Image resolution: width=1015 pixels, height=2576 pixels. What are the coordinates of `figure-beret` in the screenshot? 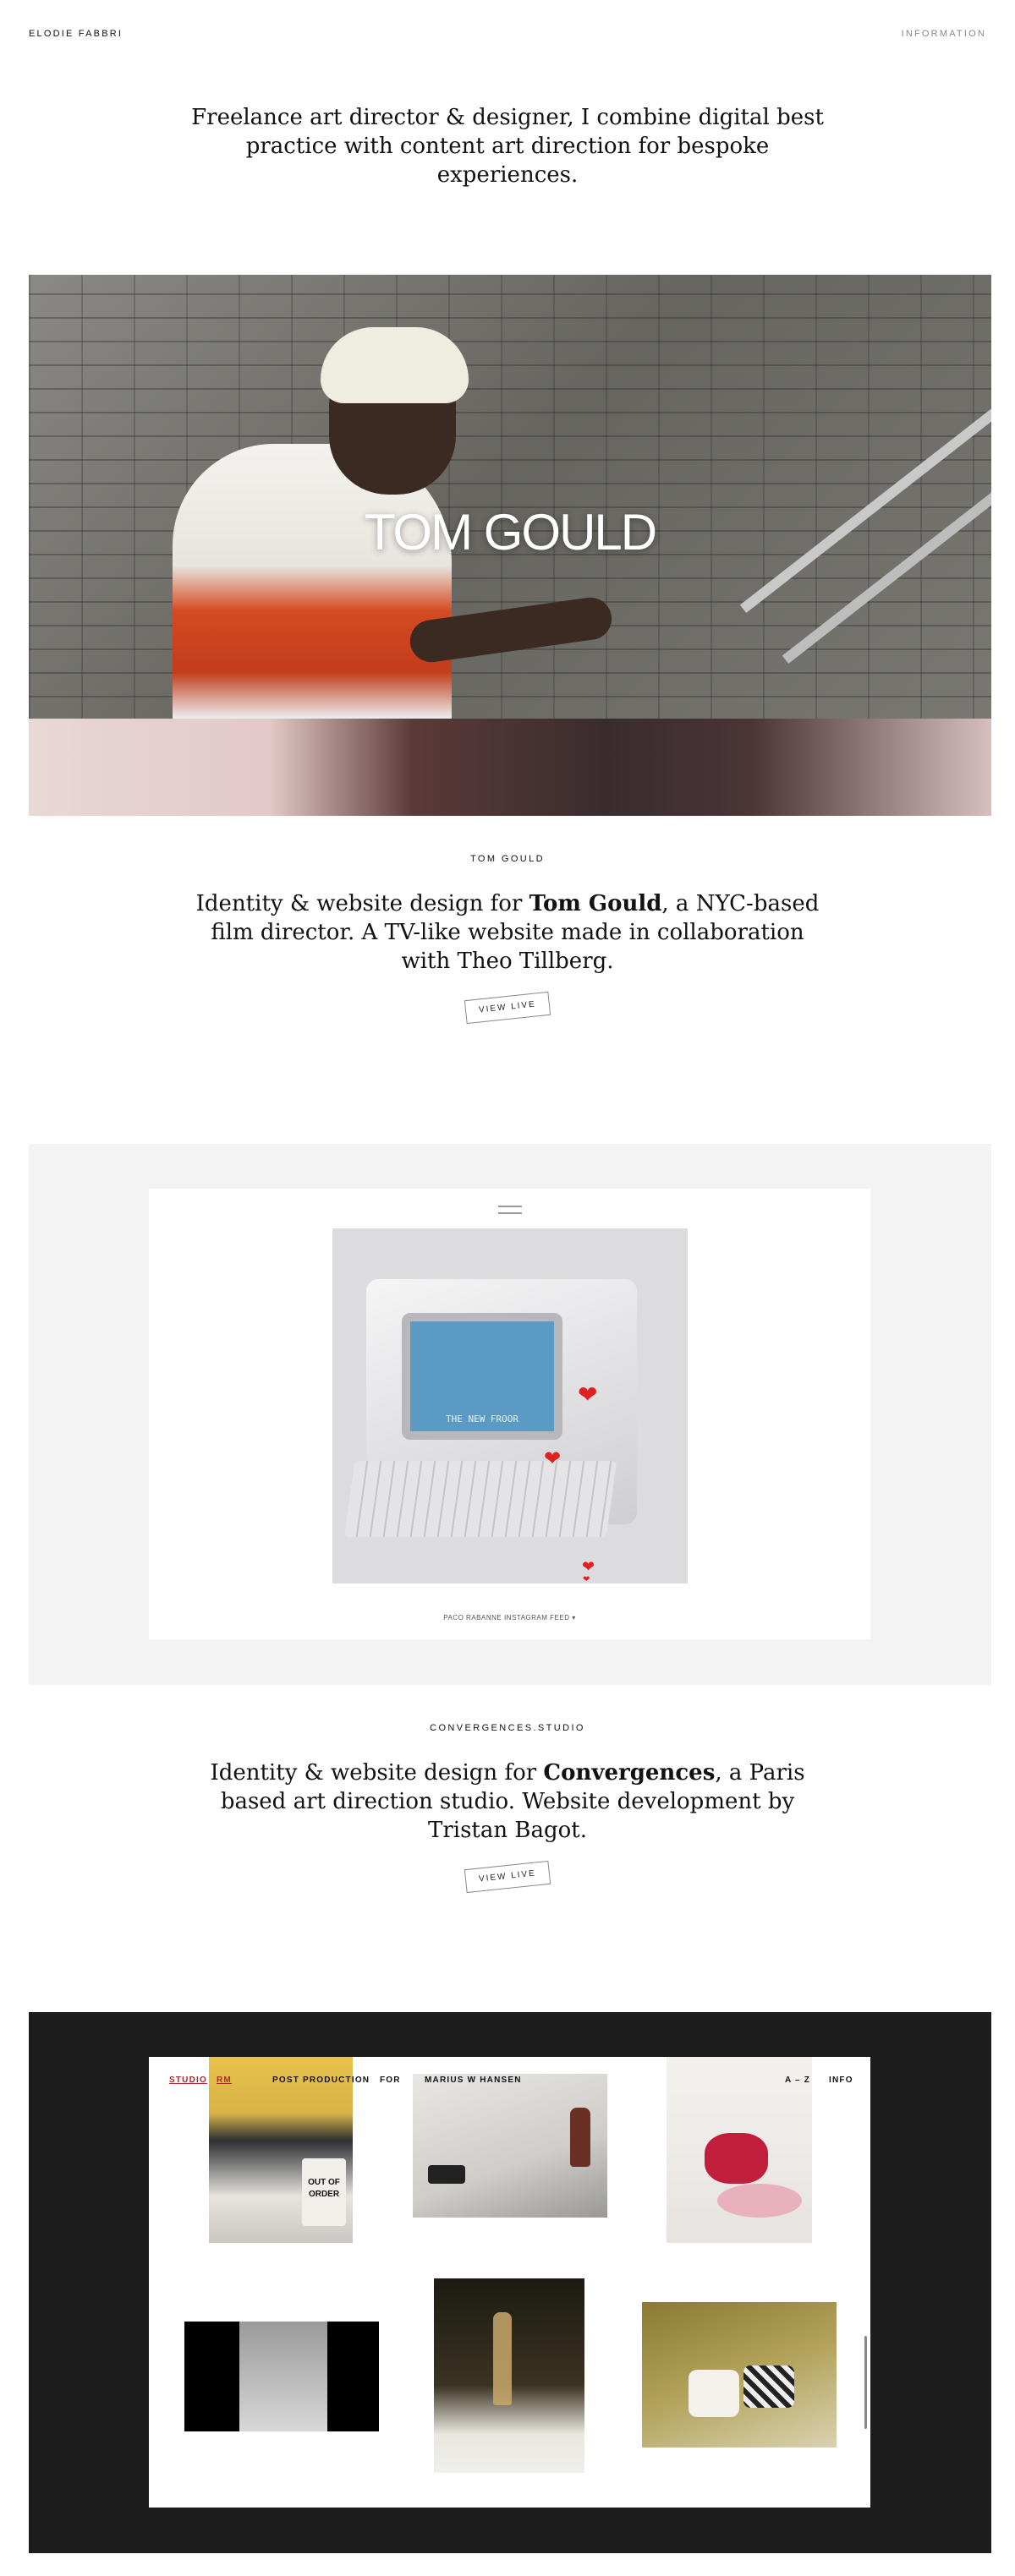 It's located at (395, 365).